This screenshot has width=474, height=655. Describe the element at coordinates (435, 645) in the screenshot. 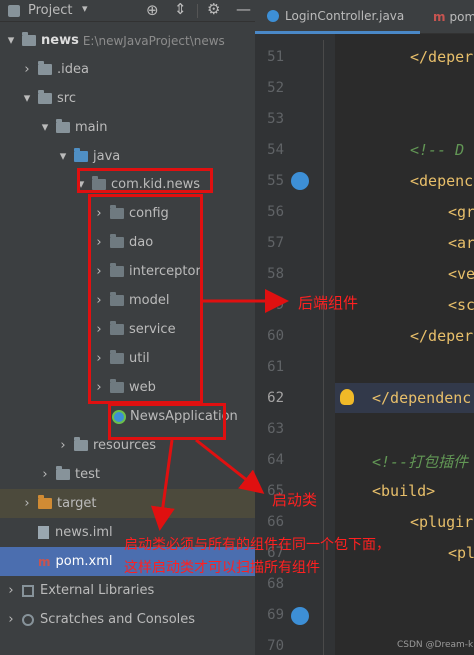

I see `watermark: CSDN @Dream-kid` at that location.